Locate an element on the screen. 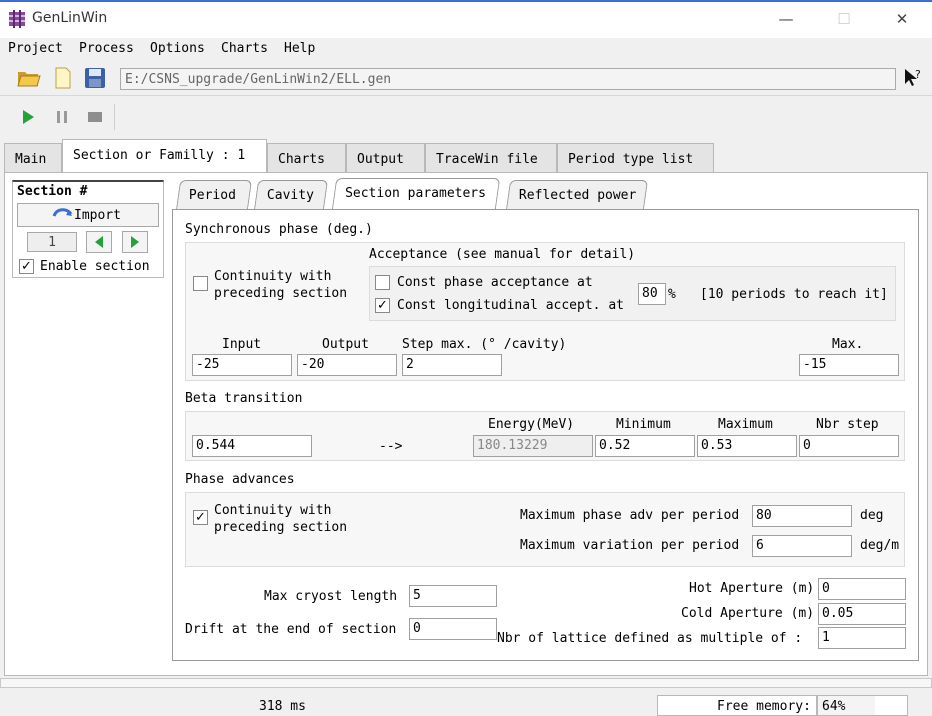  sync-continuity-label: Continuity with preceding section is located at coordinates (281, 285).